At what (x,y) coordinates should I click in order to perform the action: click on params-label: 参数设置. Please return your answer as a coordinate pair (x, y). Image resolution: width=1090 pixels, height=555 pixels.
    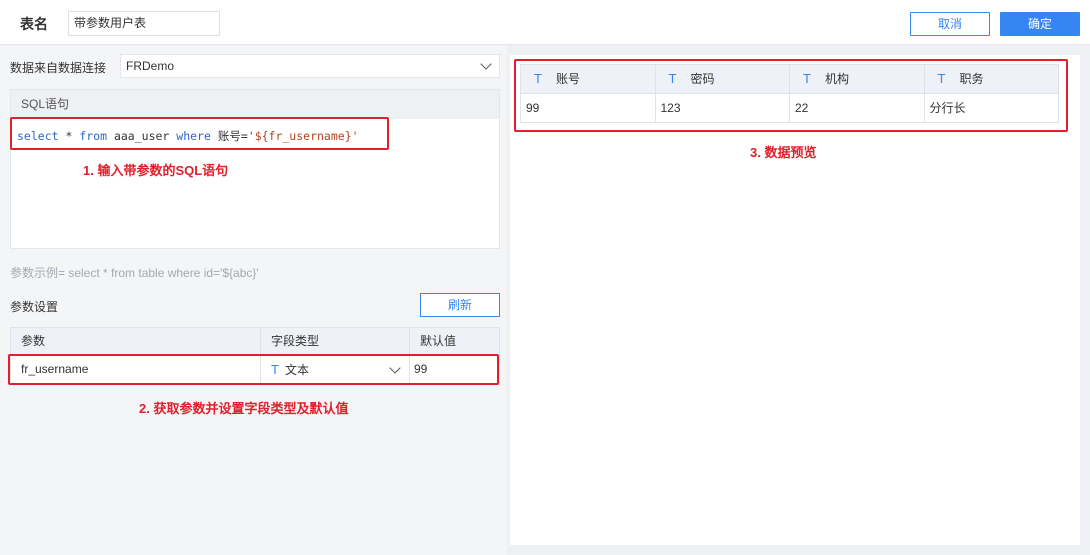
    Looking at the image, I should click on (34, 307).